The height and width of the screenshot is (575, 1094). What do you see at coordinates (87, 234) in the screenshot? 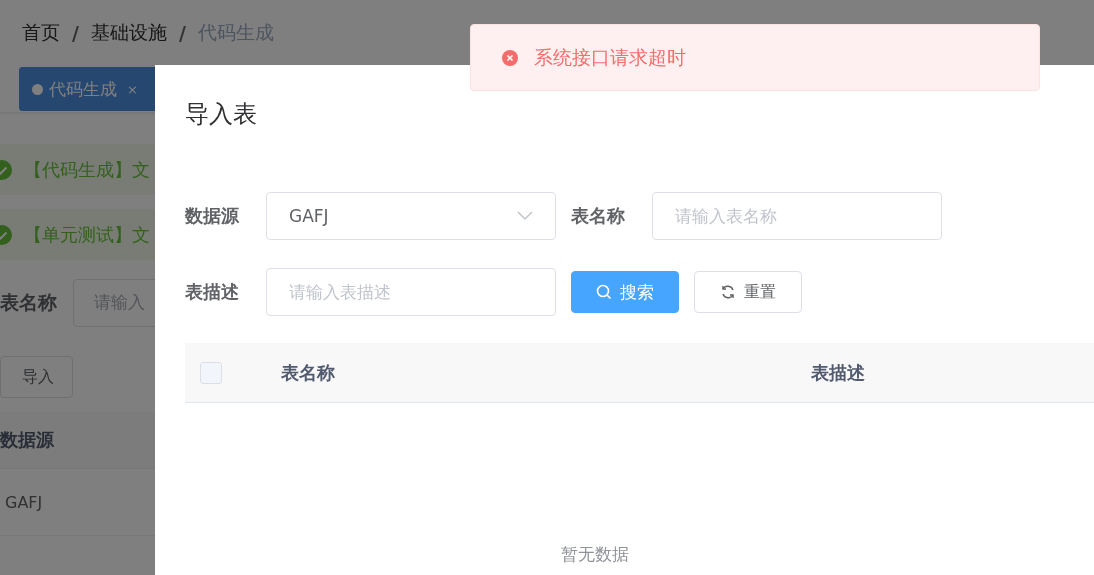
I see `alert-text: 【单元测试】文` at bounding box center [87, 234].